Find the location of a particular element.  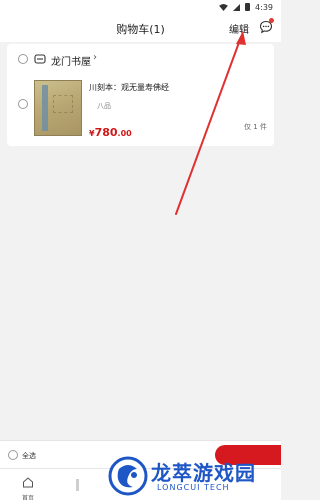

tab-partial is located at coordinates (77, 485).